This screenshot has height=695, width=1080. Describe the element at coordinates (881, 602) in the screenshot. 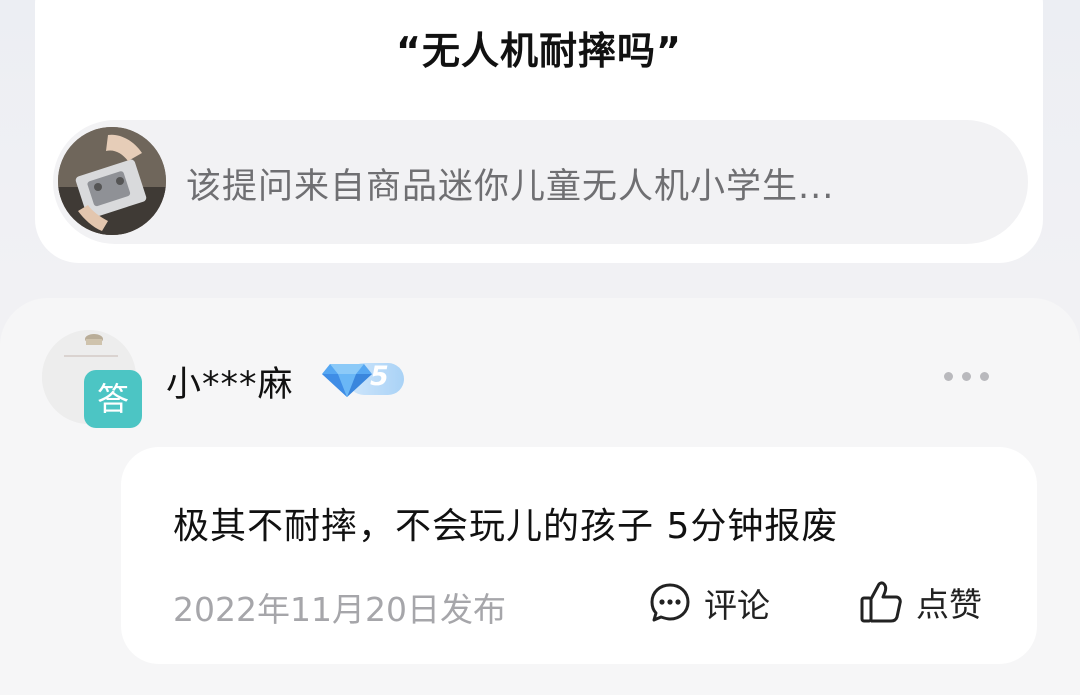

I see `thumbs-up-icon` at that location.